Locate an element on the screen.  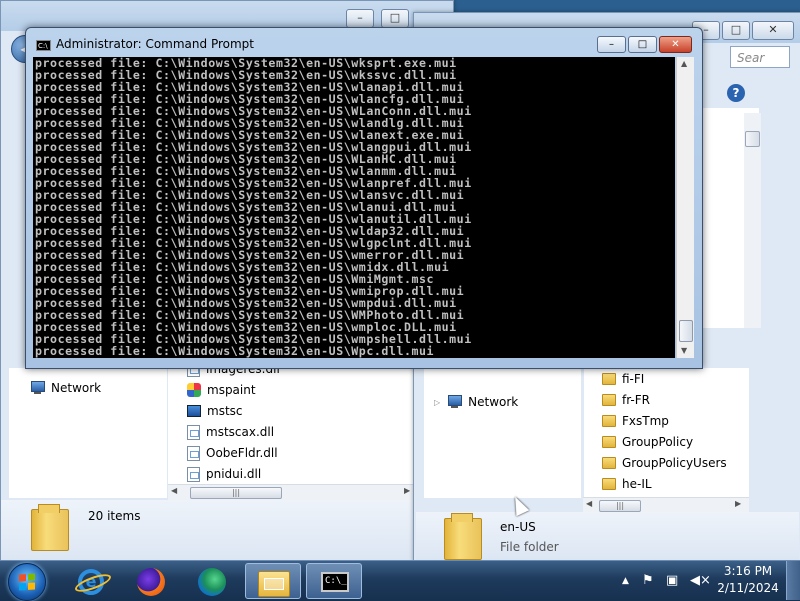
navigation-pane is located at coordinates (502, 433).